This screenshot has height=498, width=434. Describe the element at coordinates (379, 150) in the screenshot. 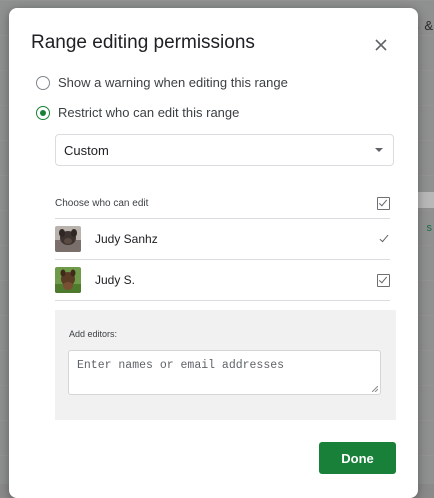

I see `chevron-down-icon` at that location.